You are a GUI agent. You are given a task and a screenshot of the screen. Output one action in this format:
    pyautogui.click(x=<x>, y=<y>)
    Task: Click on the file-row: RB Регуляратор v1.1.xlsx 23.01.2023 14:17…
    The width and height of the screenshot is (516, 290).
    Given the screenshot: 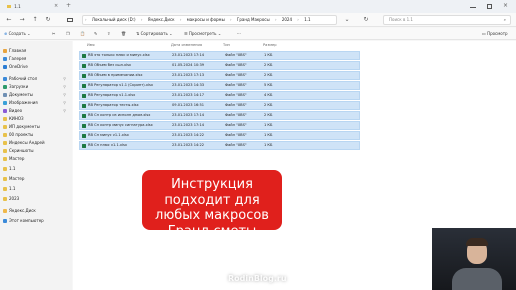 What is the action you would take?
    pyautogui.click(x=219, y=95)
    